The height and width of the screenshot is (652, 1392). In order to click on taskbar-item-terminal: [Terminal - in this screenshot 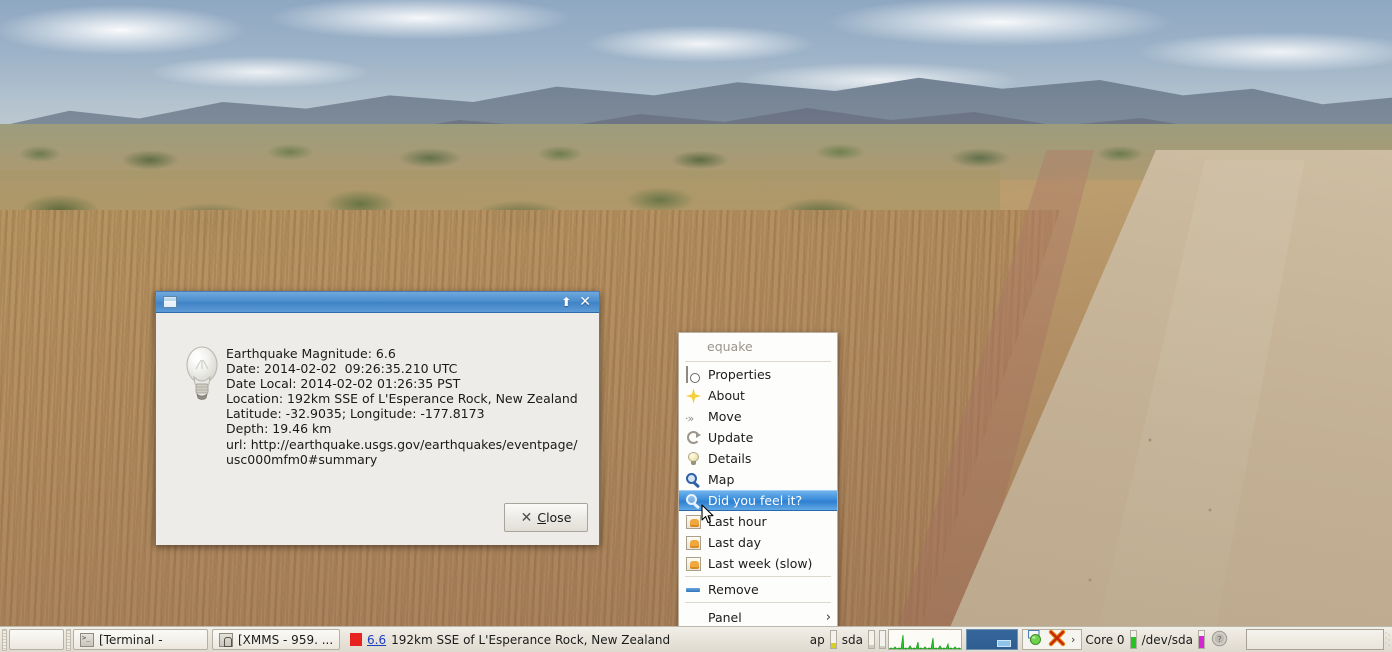, I will do `click(140, 639)`.